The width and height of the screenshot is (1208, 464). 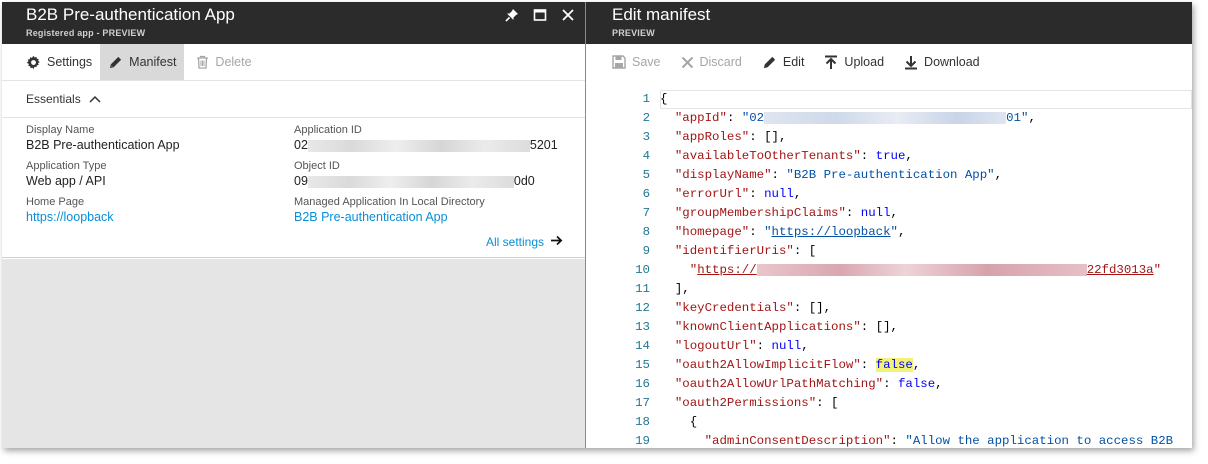 I want to click on application-id-label: Application ID, so click(x=328, y=130).